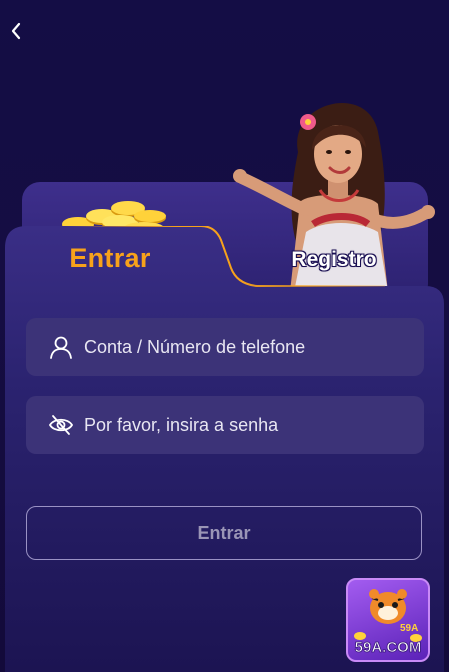 The image size is (449, 672). I want to click on eye-off-icon, so click(61, 425).